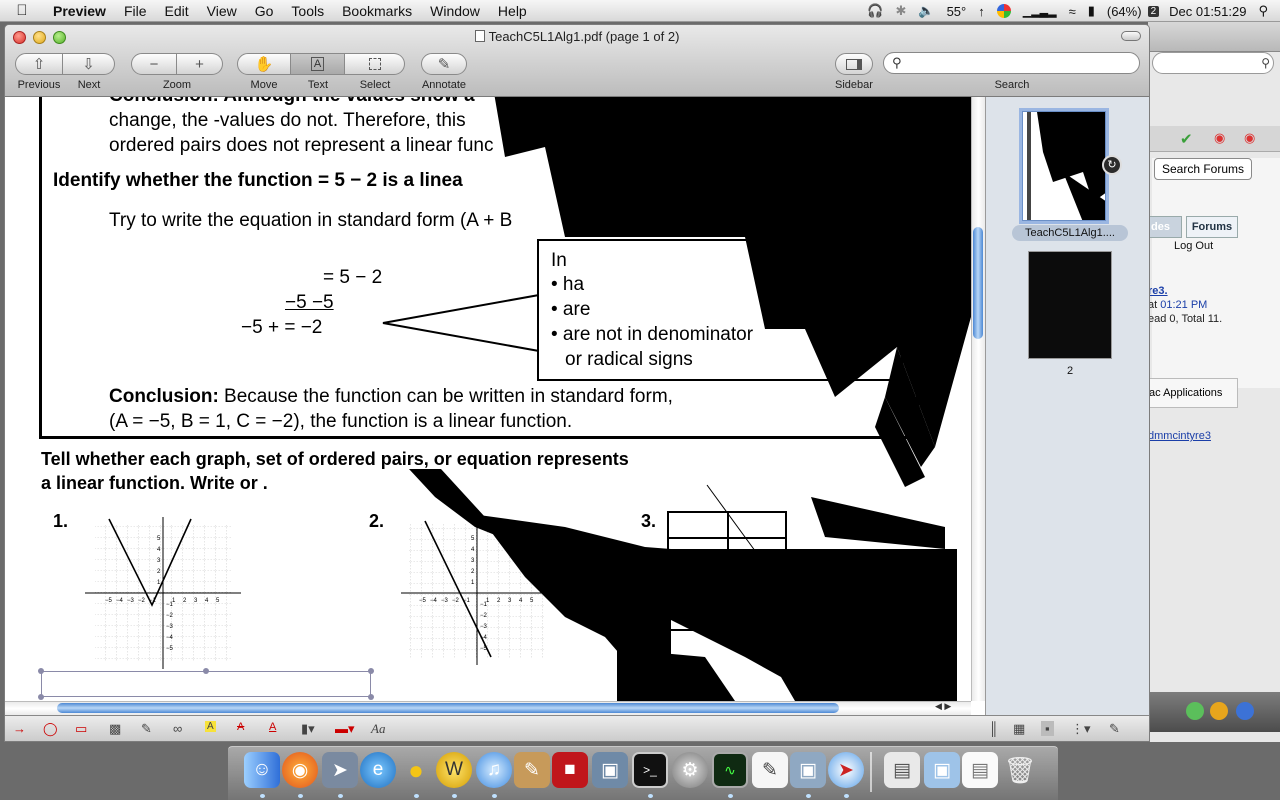 This screenshot has height=800, width=1280. I want to click on page-2-thumbnail, so click(1070, 305).